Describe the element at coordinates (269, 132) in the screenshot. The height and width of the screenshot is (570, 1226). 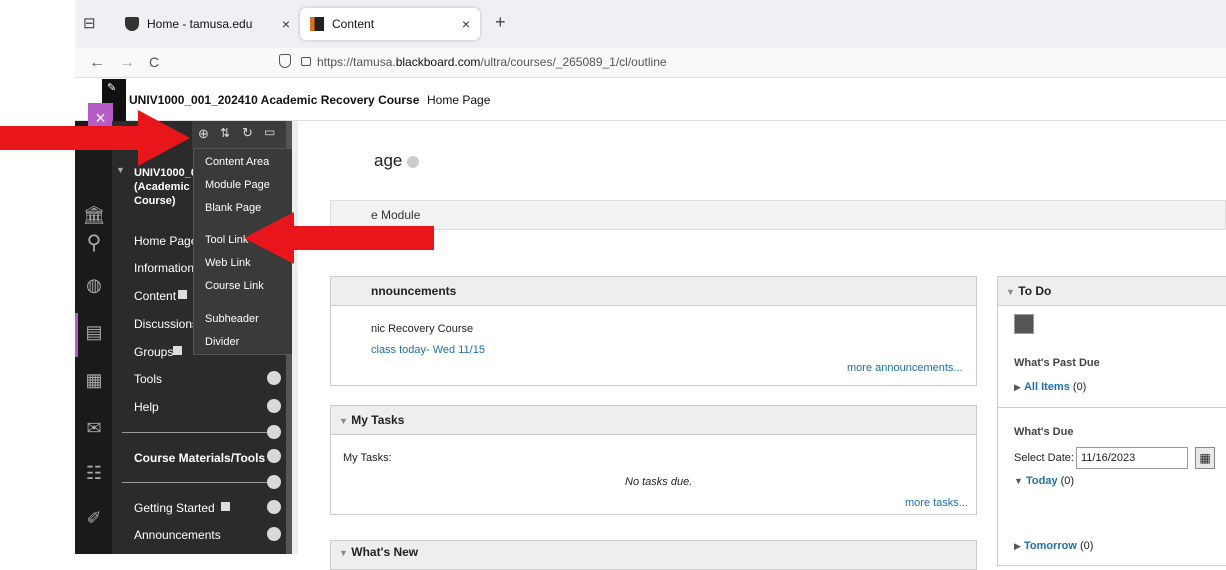
I see `folder-icon: ▭` at that location.